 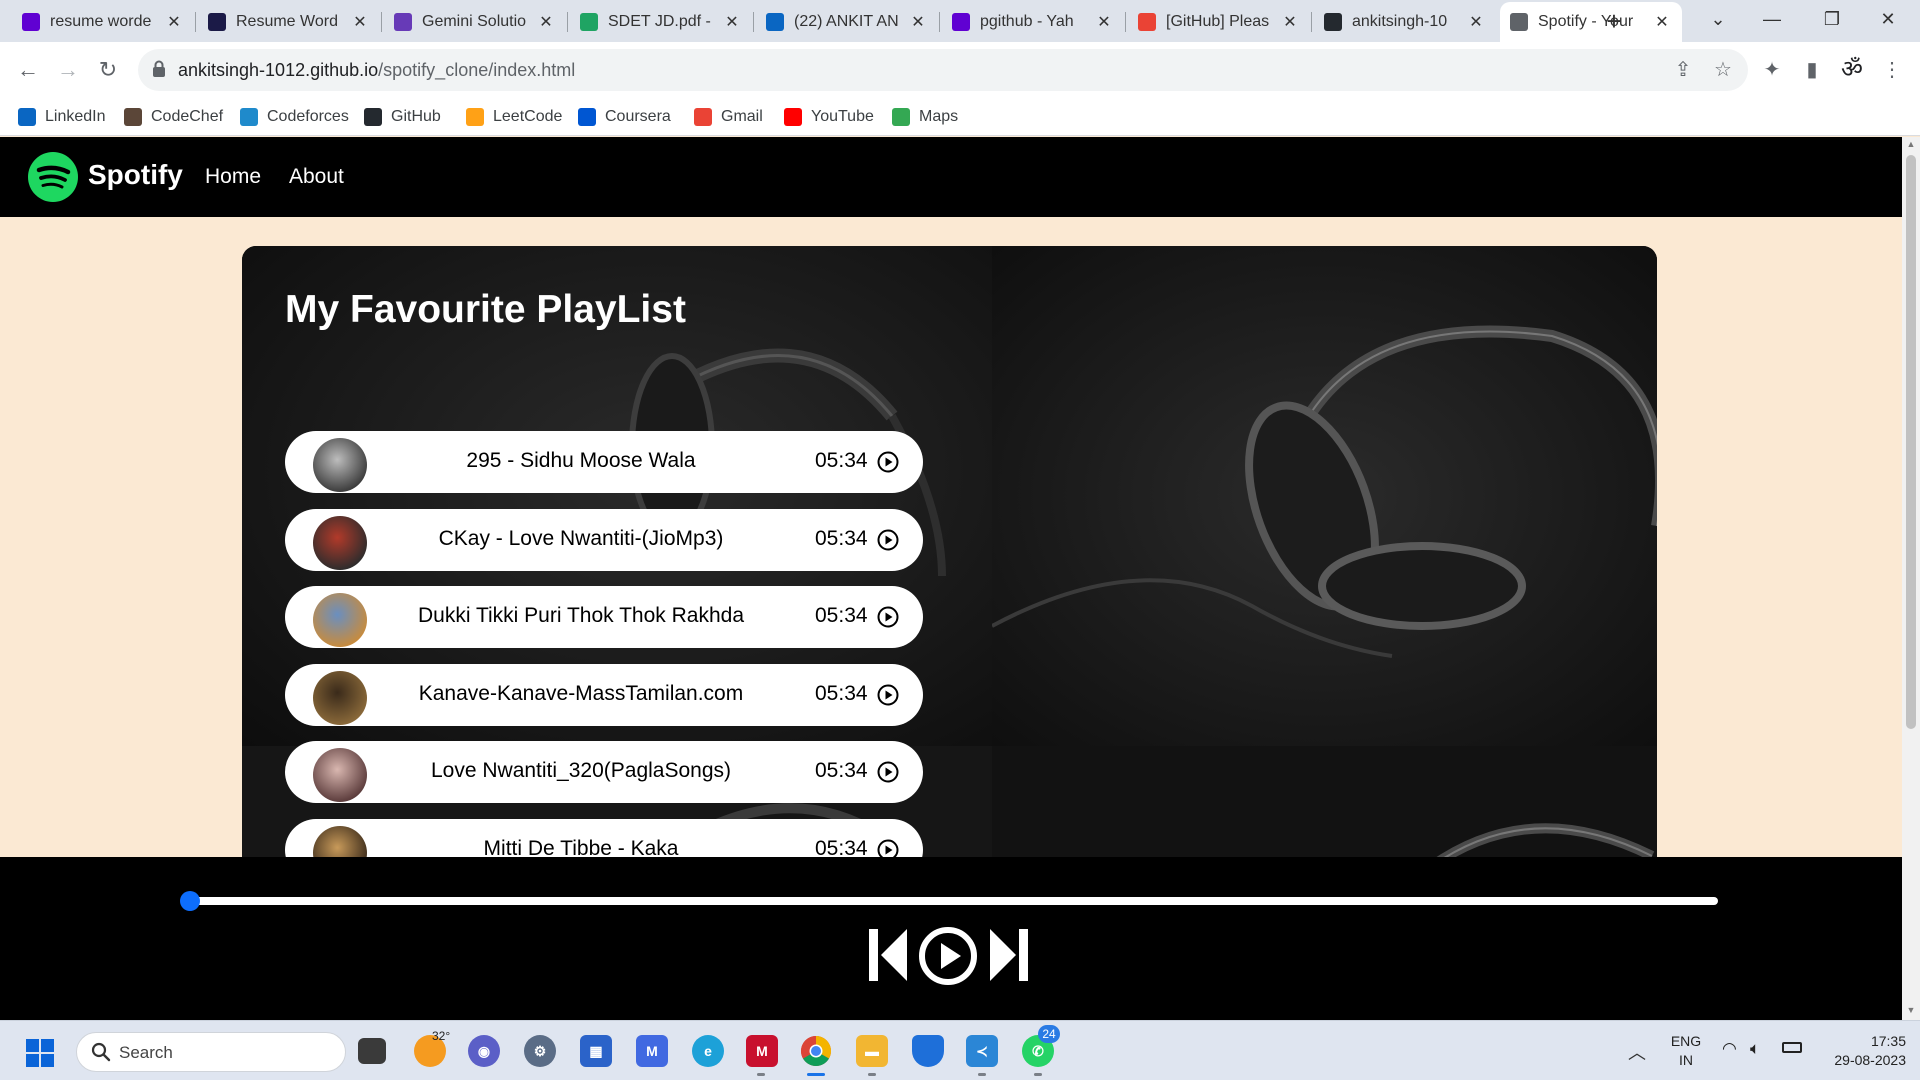 I want to click on tab-title: Gemini Solutio, so click(x=474, y=21).